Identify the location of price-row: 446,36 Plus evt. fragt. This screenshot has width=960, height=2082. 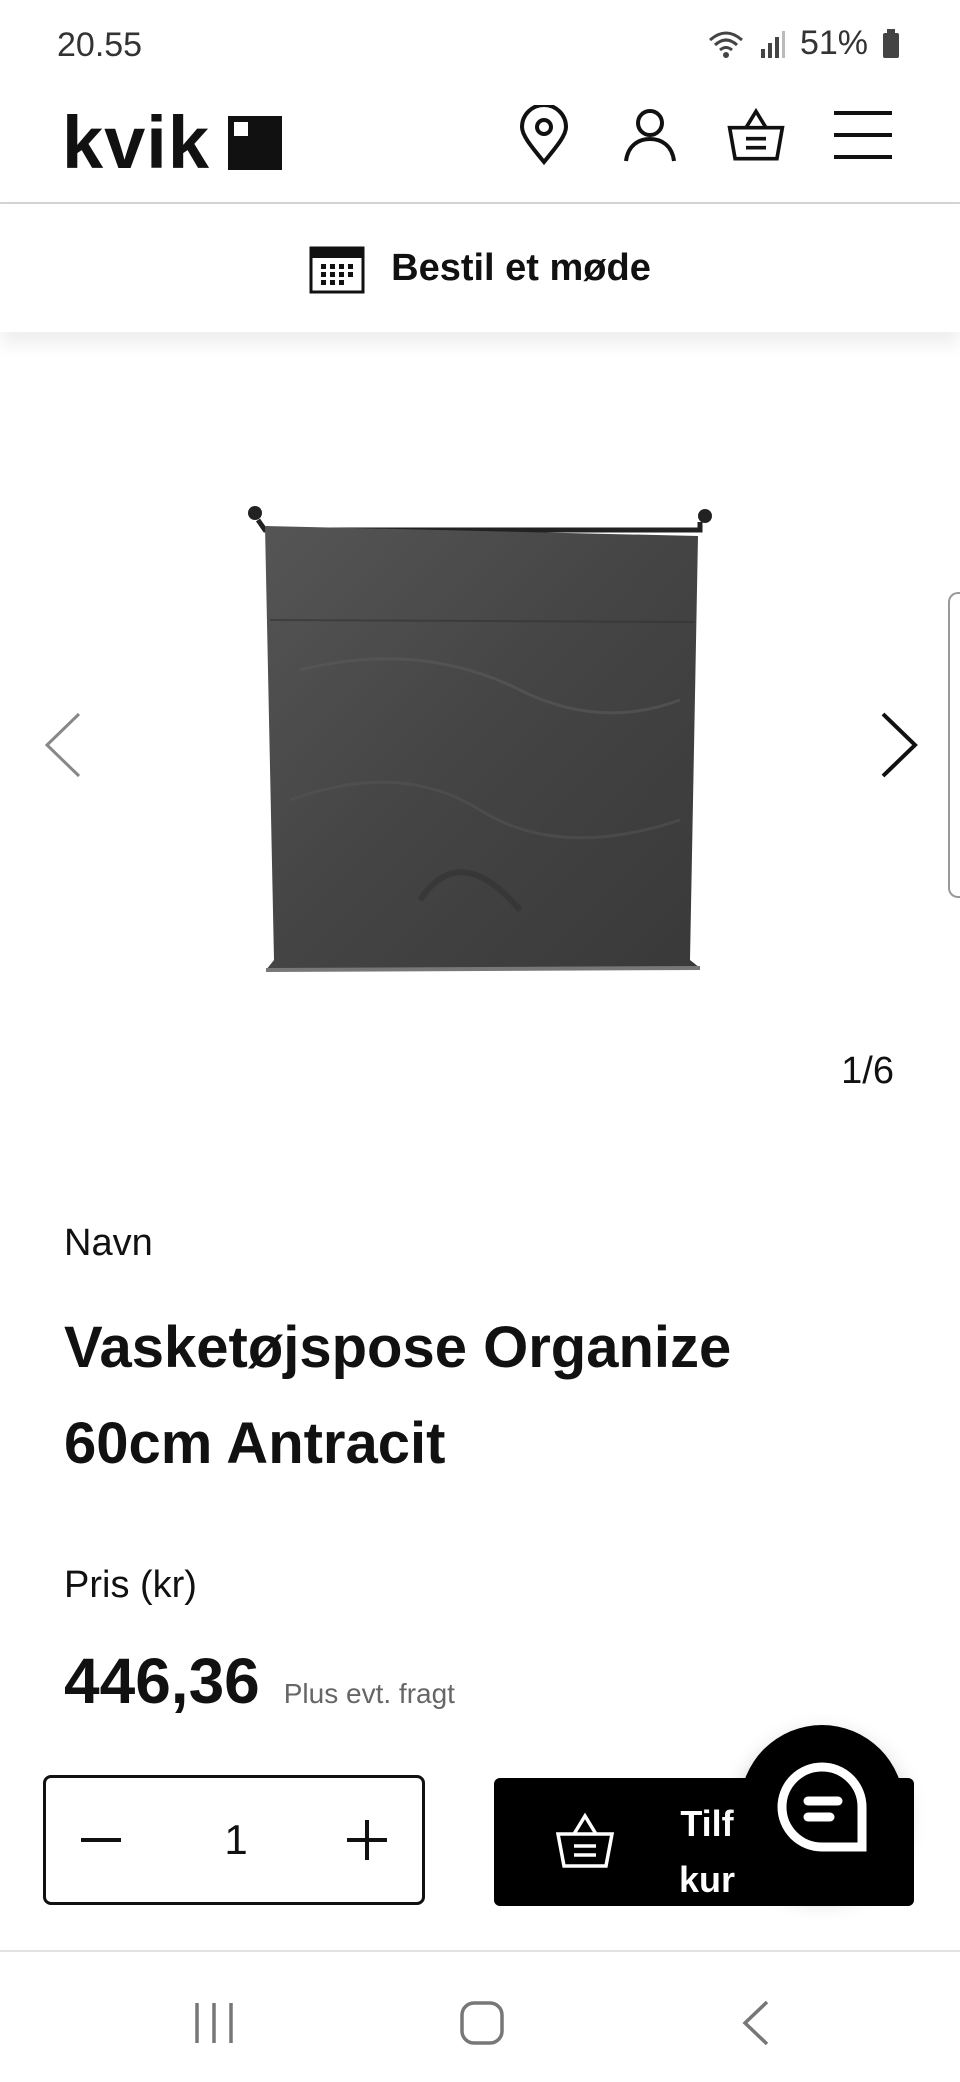
(259, 1681).